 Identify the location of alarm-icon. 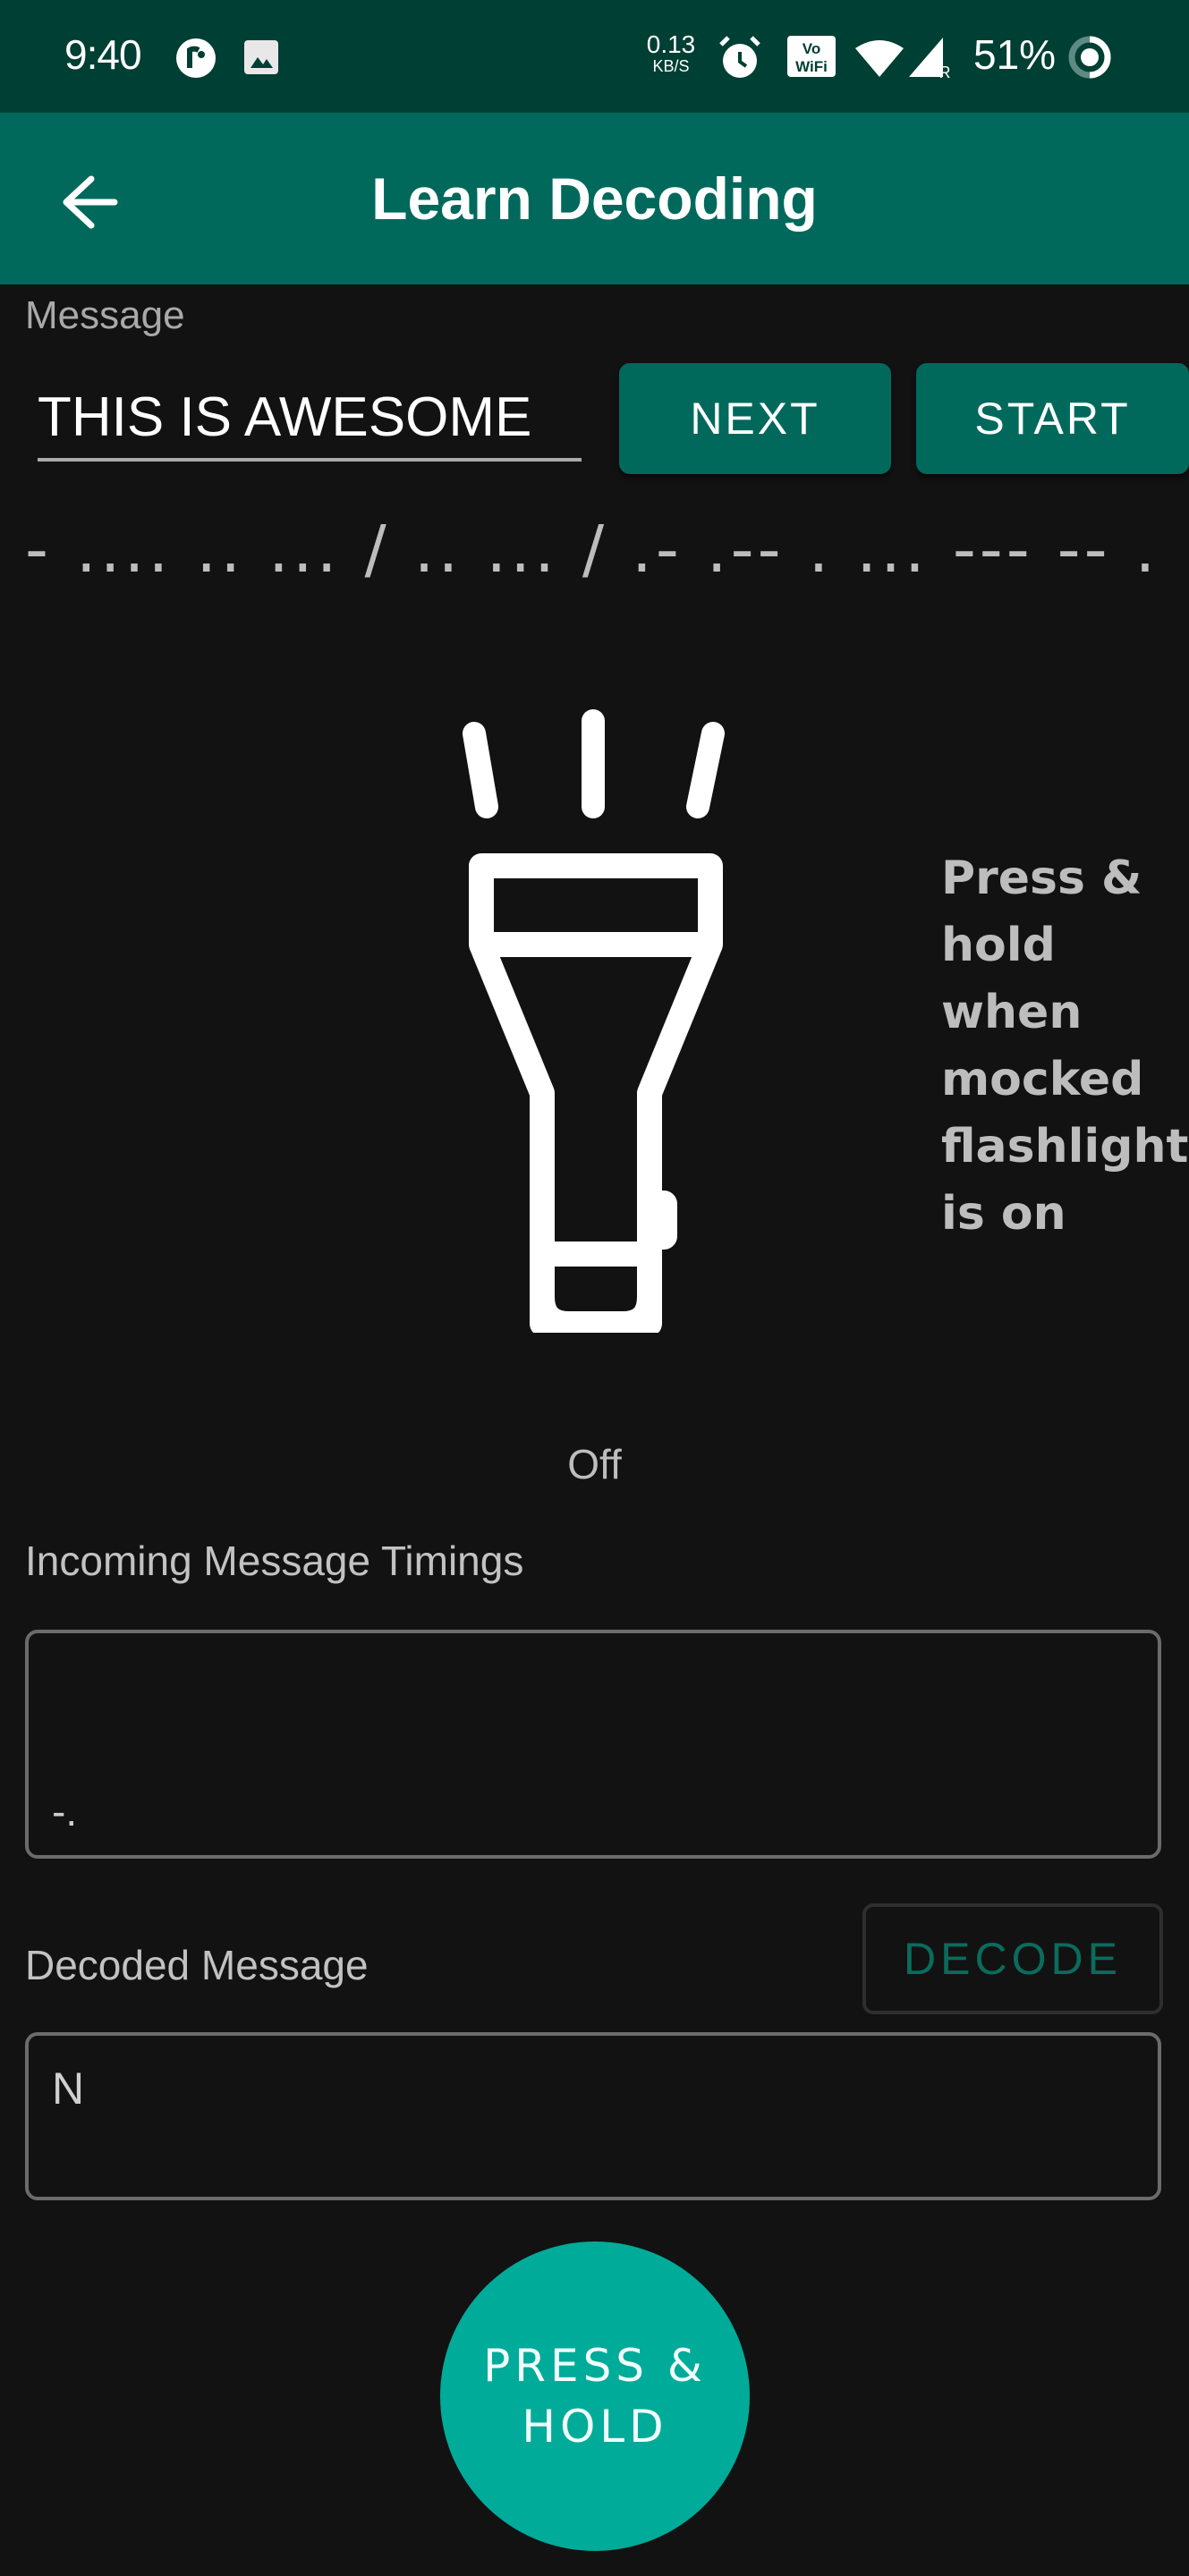
(739, 57).